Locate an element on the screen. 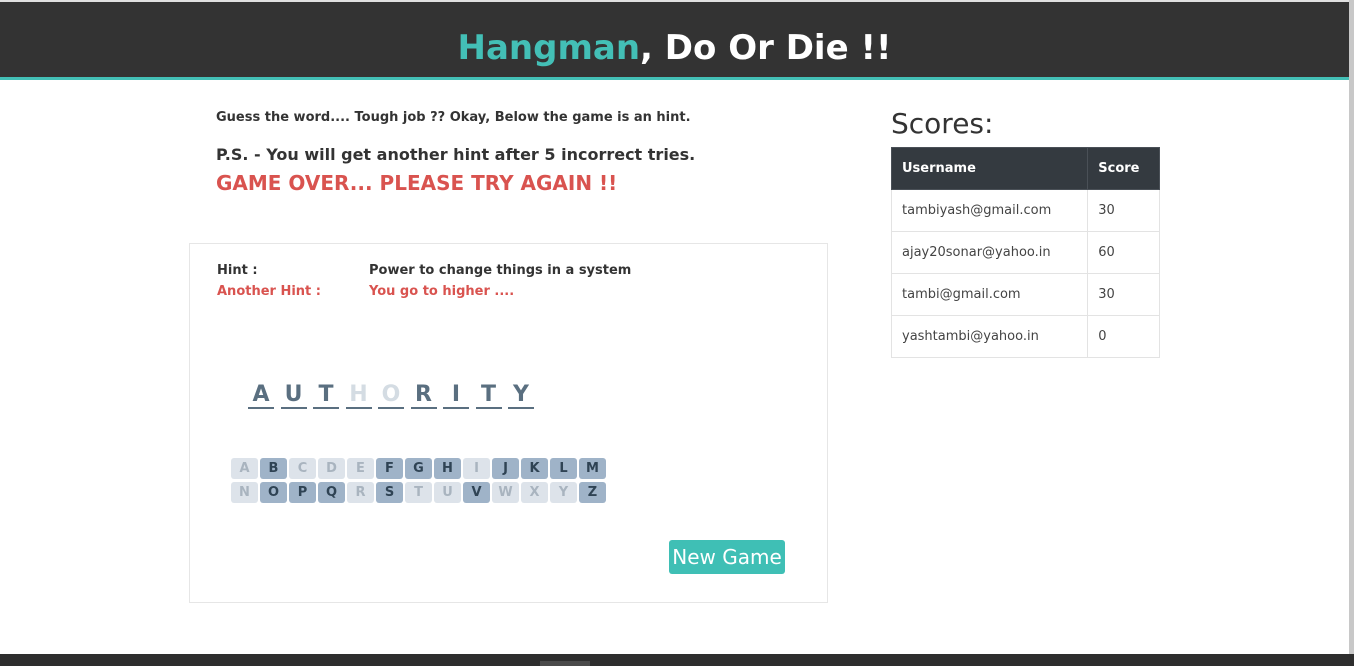 Image resolution: width=1354 pixels, height=666 pixels. game-over-message: GAME OVER... PLEASE TRY AGAIN !! is located at coordinates (417, 183).